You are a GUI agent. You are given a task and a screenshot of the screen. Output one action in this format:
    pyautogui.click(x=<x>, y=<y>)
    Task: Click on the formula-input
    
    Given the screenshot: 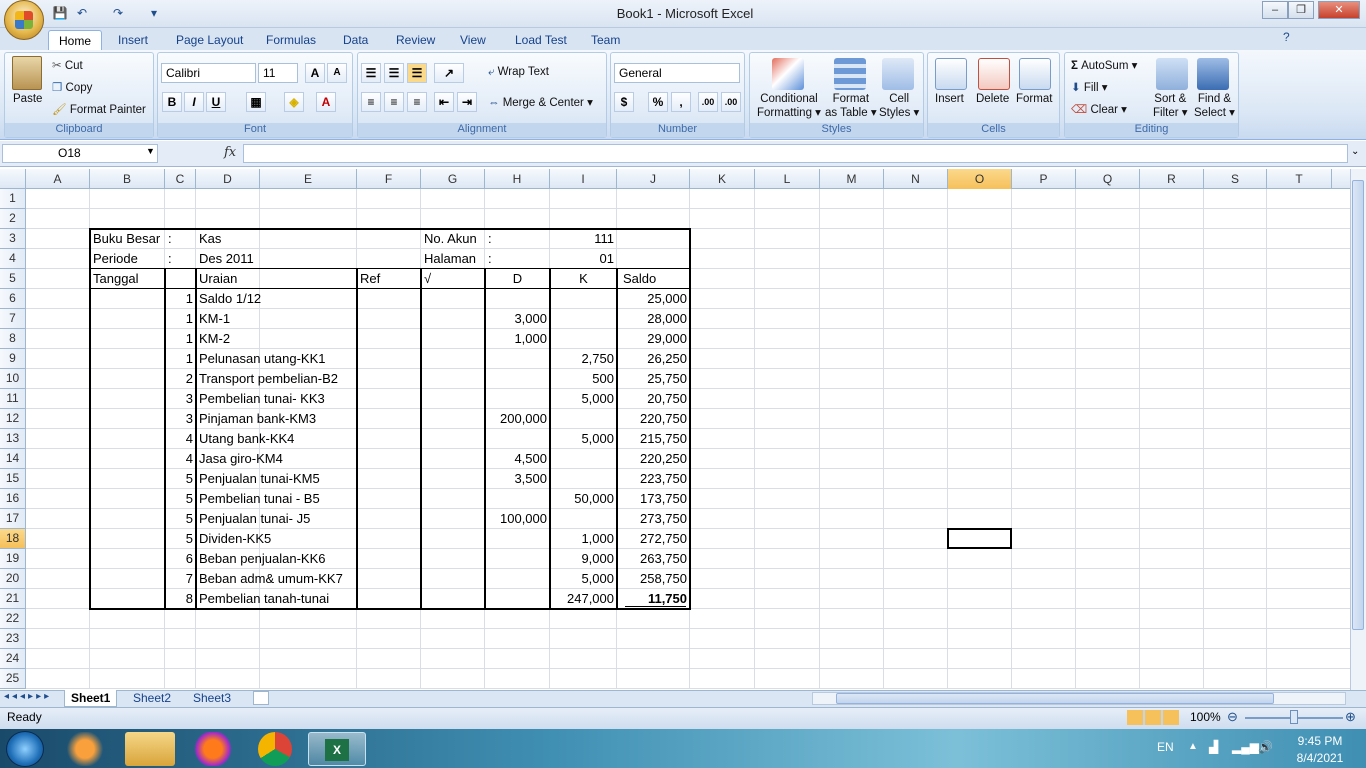 What is the action you would take?
    pyautogui.click(x=795, y=153)
    